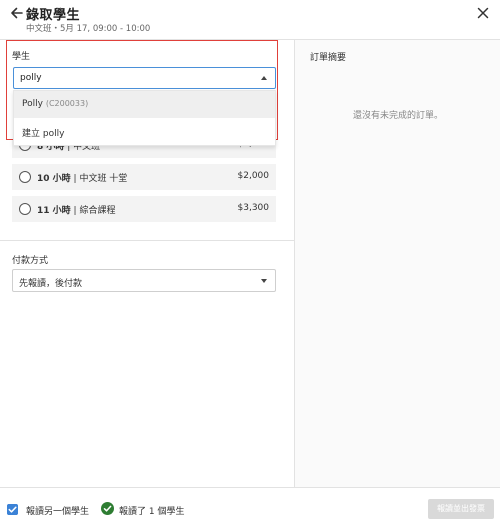 This screenshot has height=522, width=500. What do you see at coordinates (107, 508) in the screenshot?
I see `check-circle-icon` at bounding box center [107, 508].